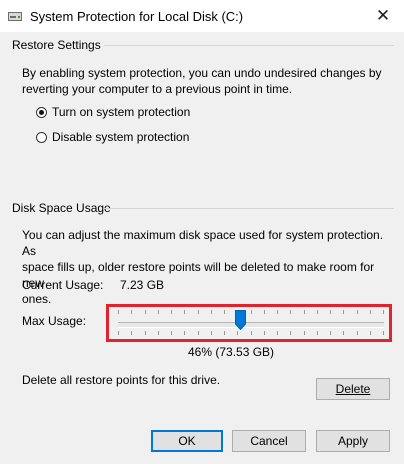  What do you see at coordinates (231, 352) in the screenshot?
I see `max-usage-value: 46% (73.53 GB)` at bounding box center [231, 352].